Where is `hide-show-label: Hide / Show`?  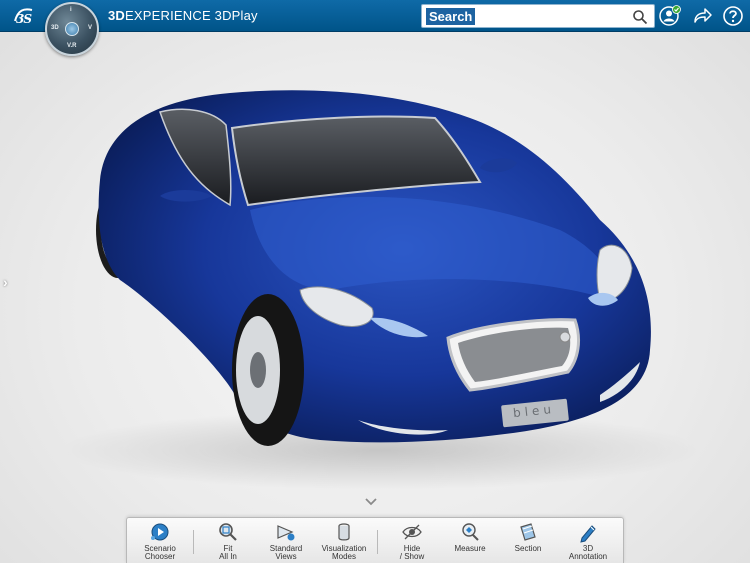 hide-show-label: Hide / Show is located at coordinates (412, 552).